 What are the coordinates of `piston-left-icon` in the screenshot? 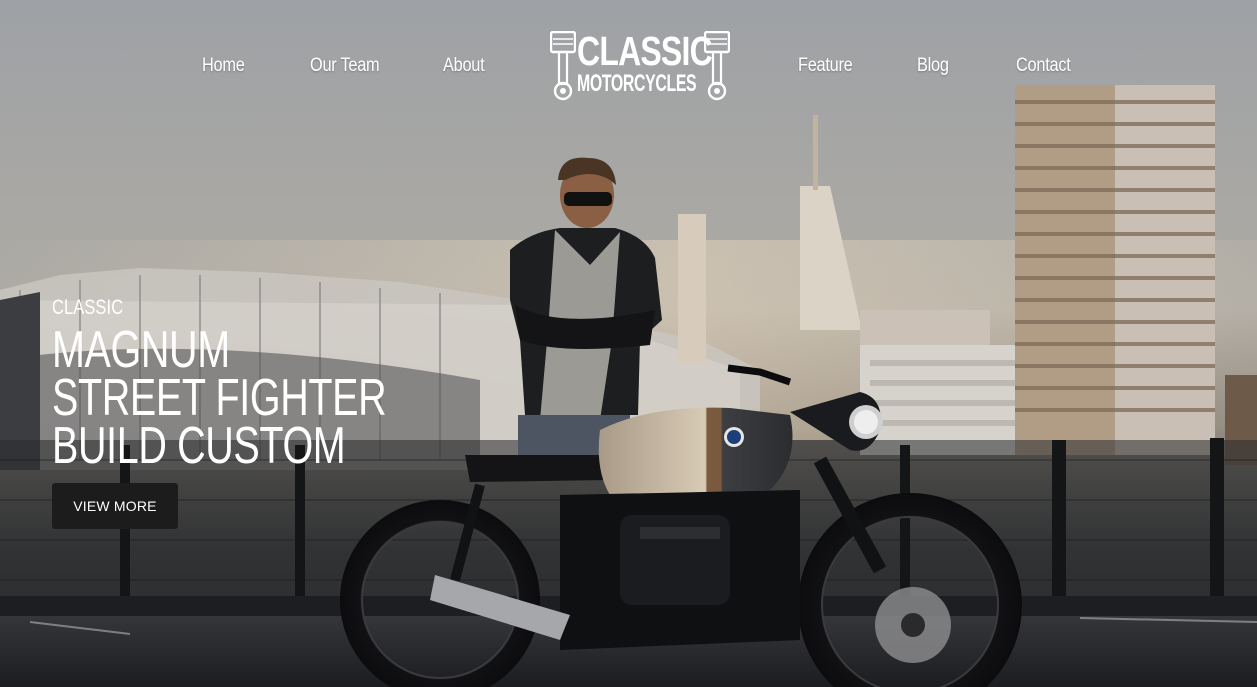 It's located at (563, 66).